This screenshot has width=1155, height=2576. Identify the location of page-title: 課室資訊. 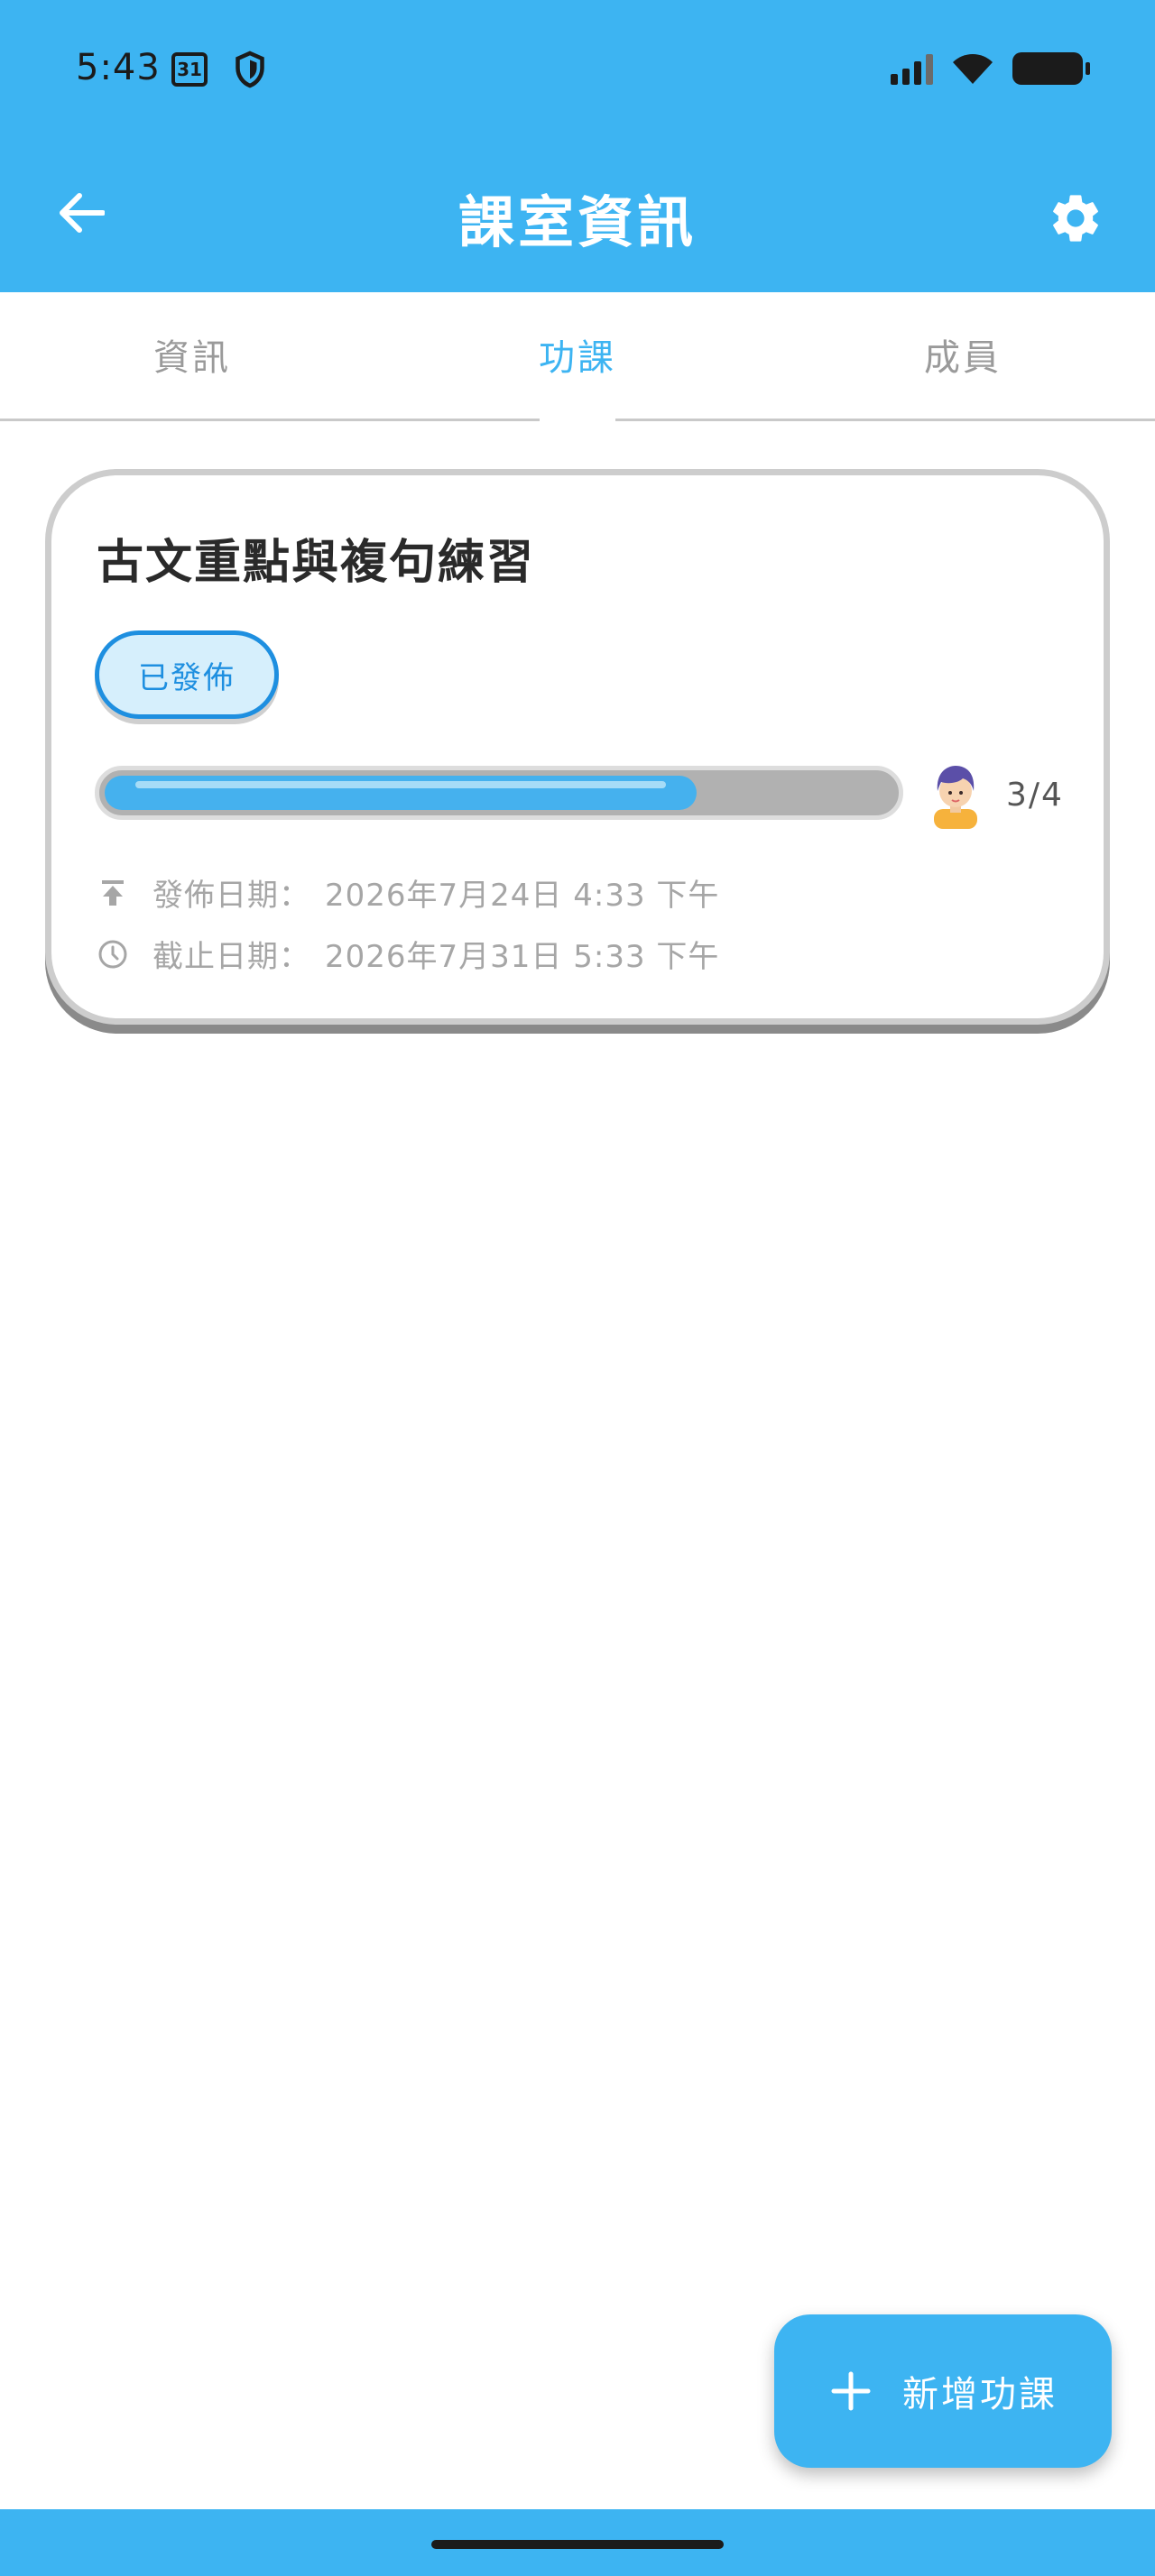
(577, 222).